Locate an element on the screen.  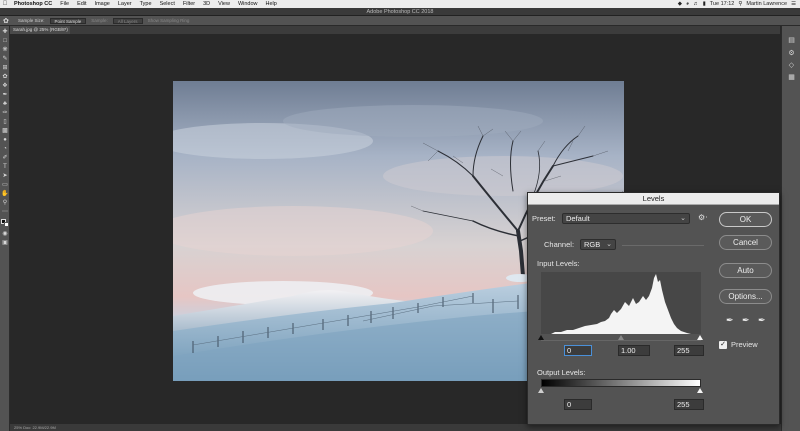
auto-button: Auto is located at coordinates (745, 270).